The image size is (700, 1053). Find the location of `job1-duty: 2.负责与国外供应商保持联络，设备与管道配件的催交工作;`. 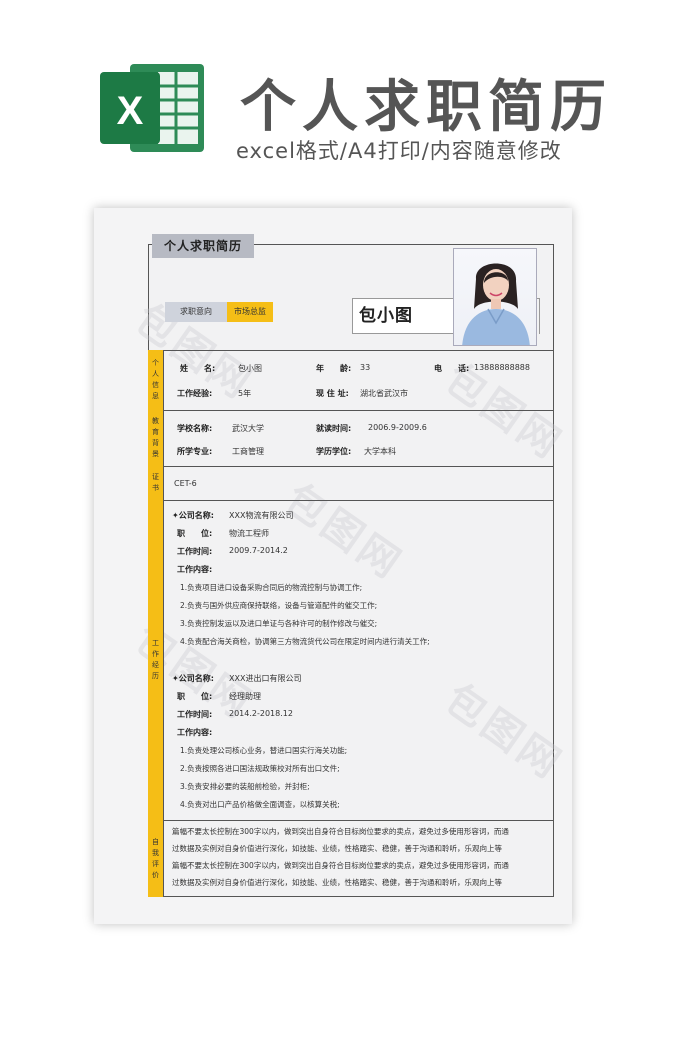

job1-duty: 2.负责与国外供应商保持联络，设备与管道配件的催交工作; is located at coordinates (279, 605).